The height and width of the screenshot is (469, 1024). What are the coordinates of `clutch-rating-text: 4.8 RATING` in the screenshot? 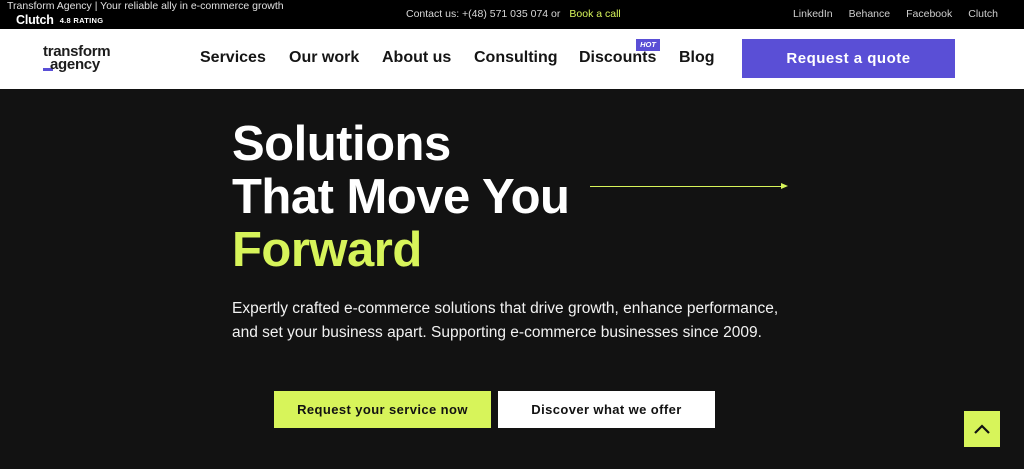 It's located at (81, 20).